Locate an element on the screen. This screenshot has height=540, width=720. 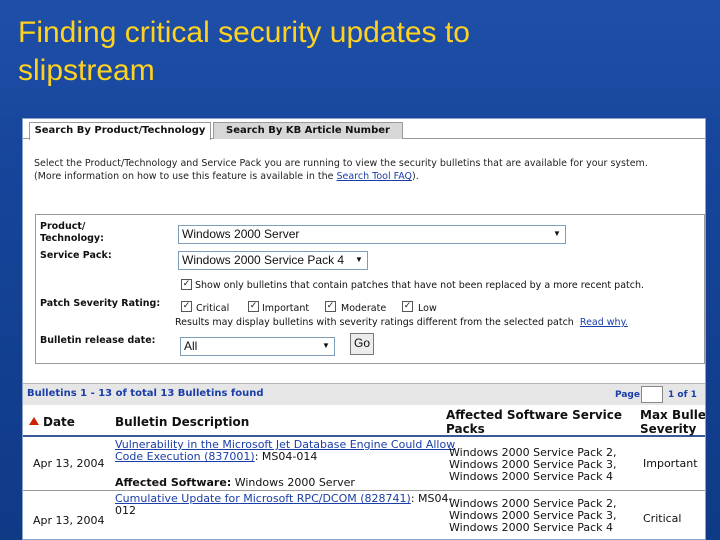
bulletin-id-cont: 012 is located at coordinates (125, 510).